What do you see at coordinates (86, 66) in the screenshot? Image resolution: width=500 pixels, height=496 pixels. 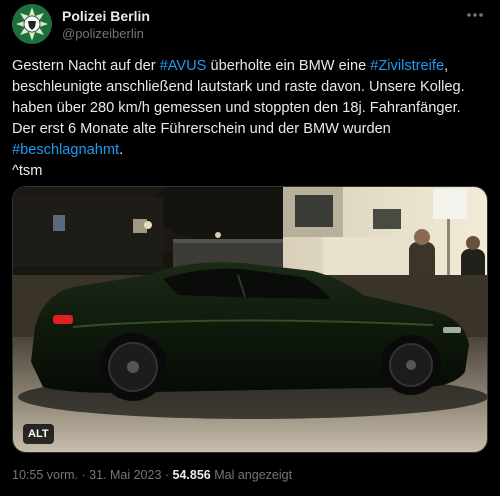 I see `text-segment: Gestern Nacht auf der` at bounding box center [86, 66].